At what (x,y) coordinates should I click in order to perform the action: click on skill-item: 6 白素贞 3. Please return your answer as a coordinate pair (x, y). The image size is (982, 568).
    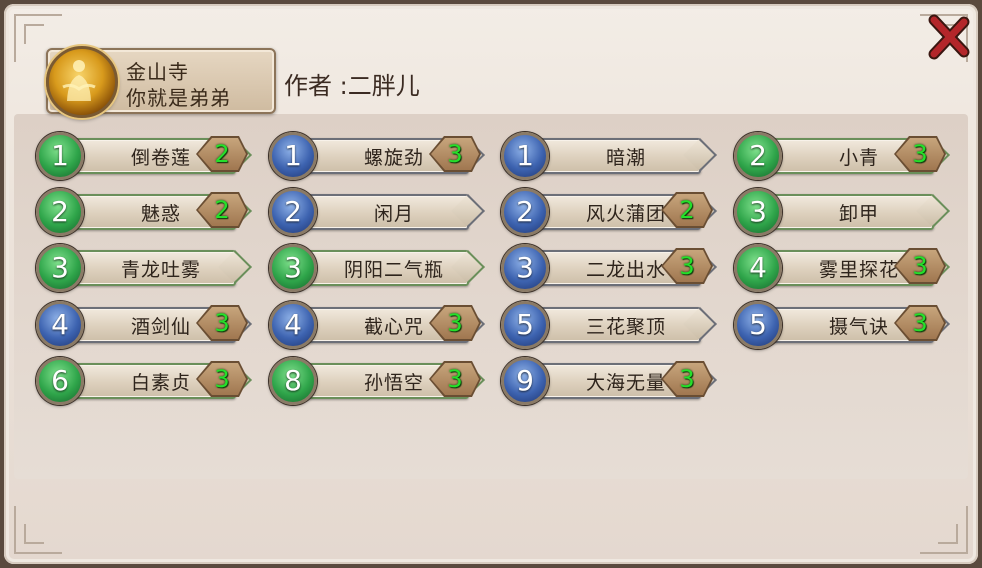
    Looking at the image, I should click on (143, 381).